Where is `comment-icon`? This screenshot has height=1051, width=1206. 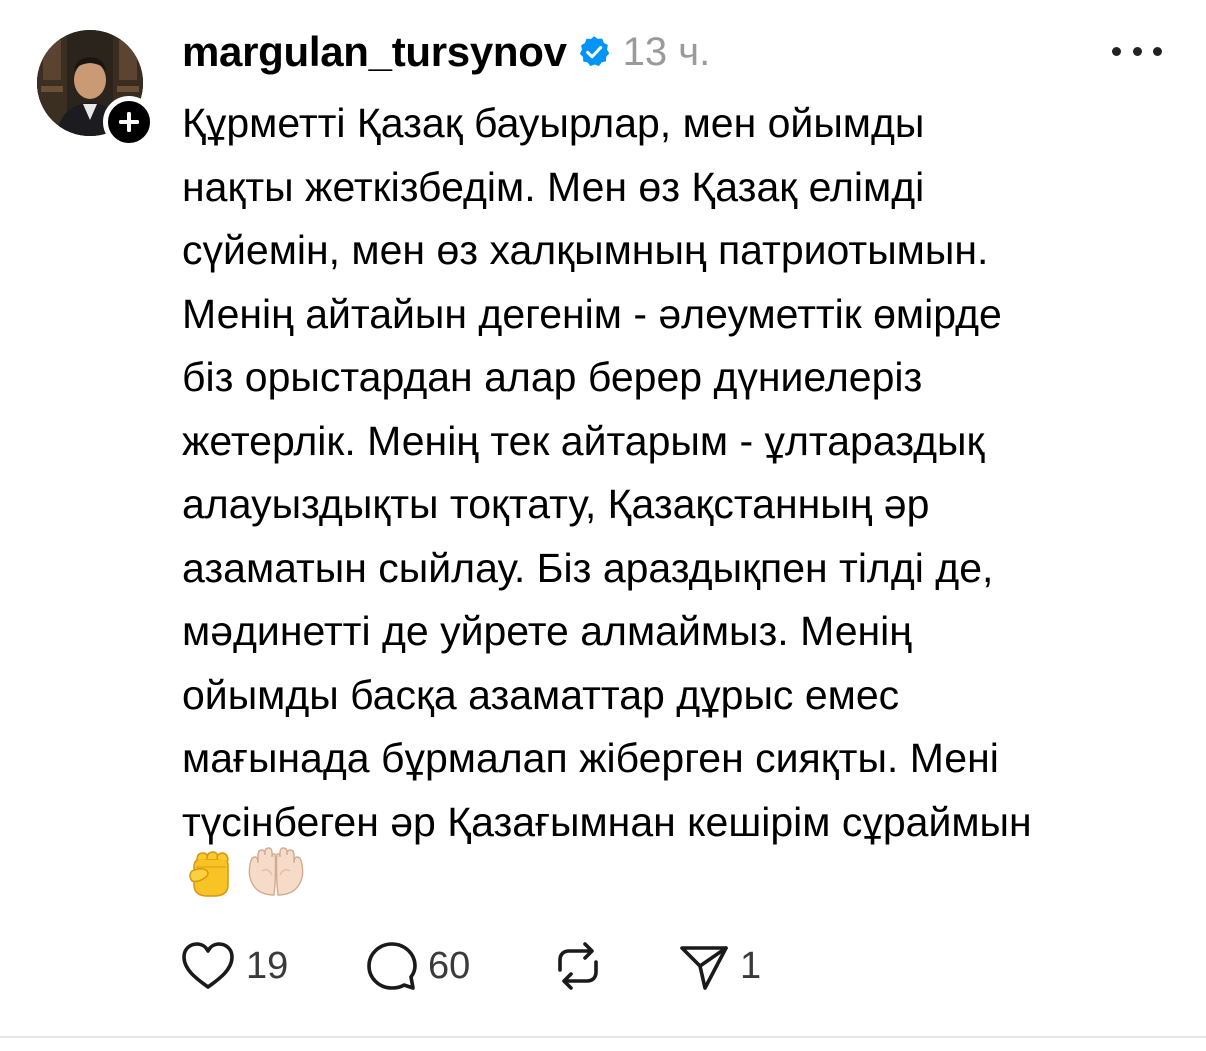 comment-icon is located at coordinates (392, 966).